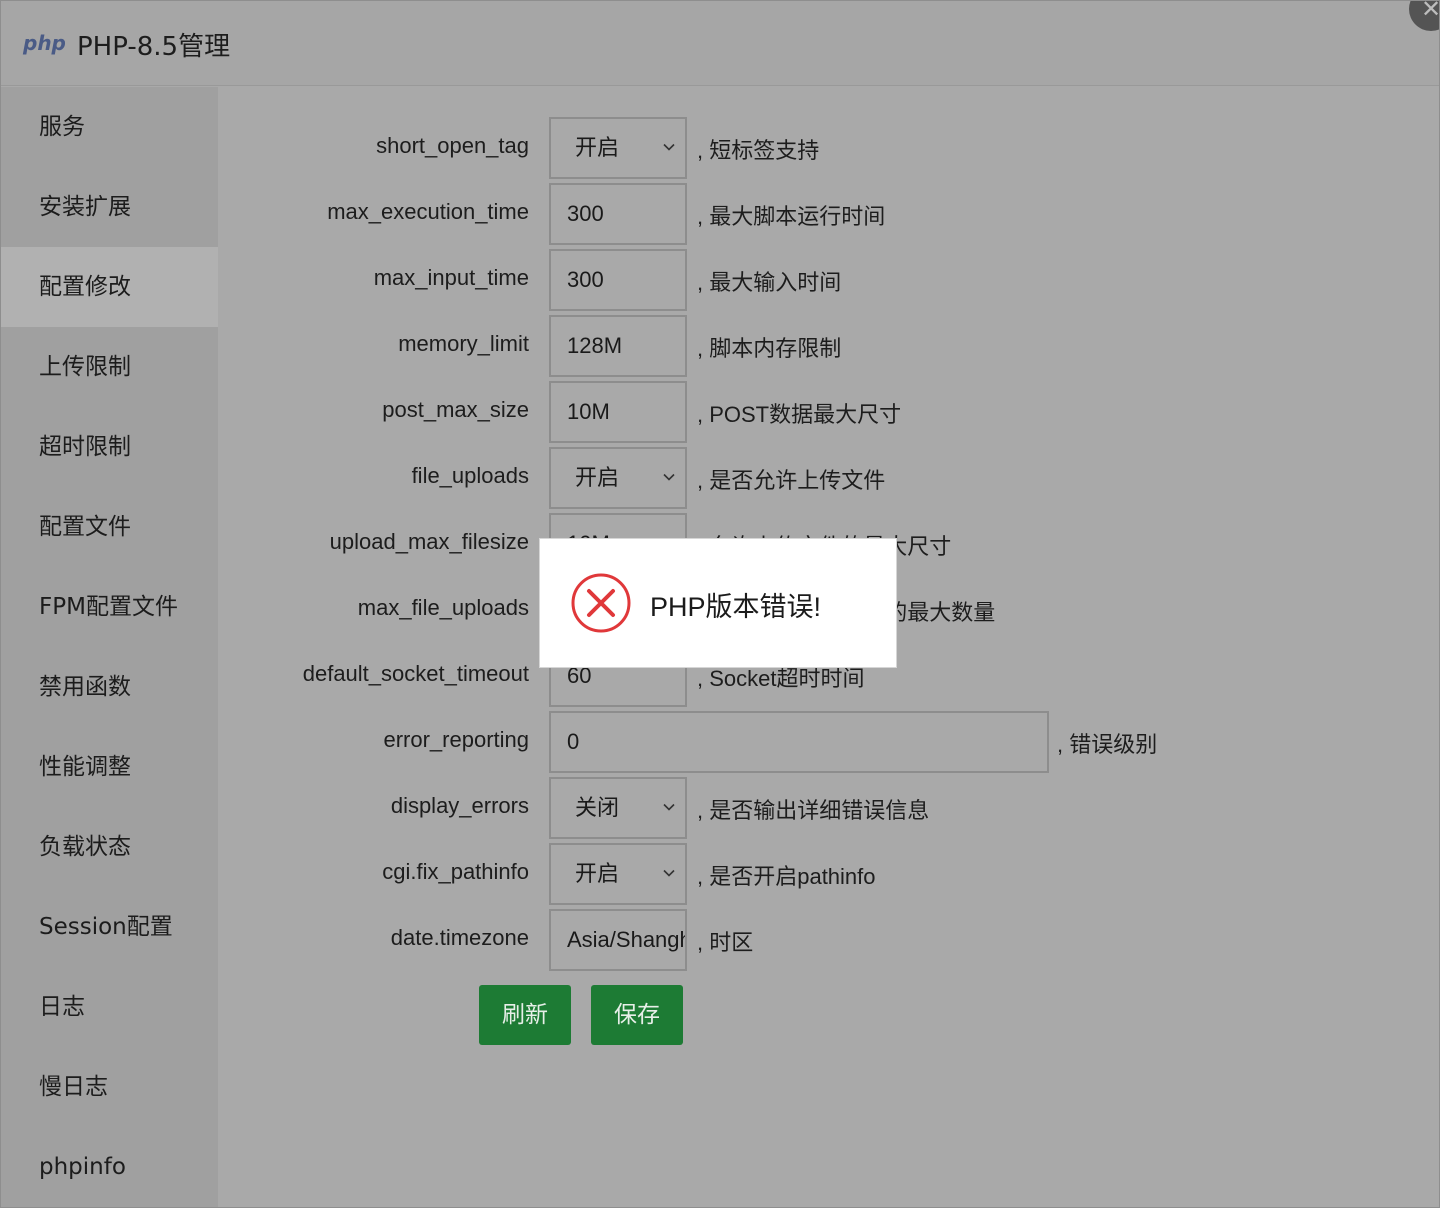  I want to click on sidebar-item-config-file: 配置文件, so click(109, 527).